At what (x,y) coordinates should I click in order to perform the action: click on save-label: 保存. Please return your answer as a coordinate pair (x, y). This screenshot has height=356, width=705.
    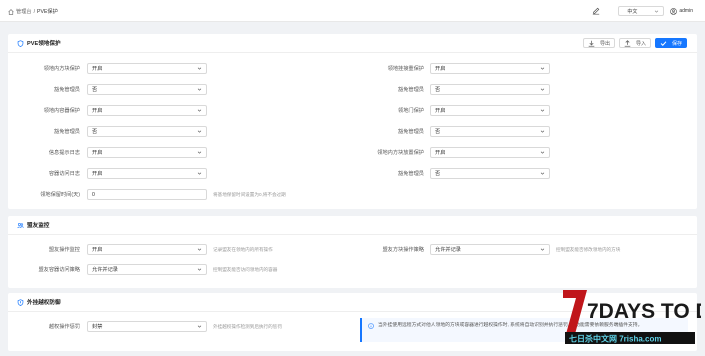
    Looking at the image, I should click on (676, 43).